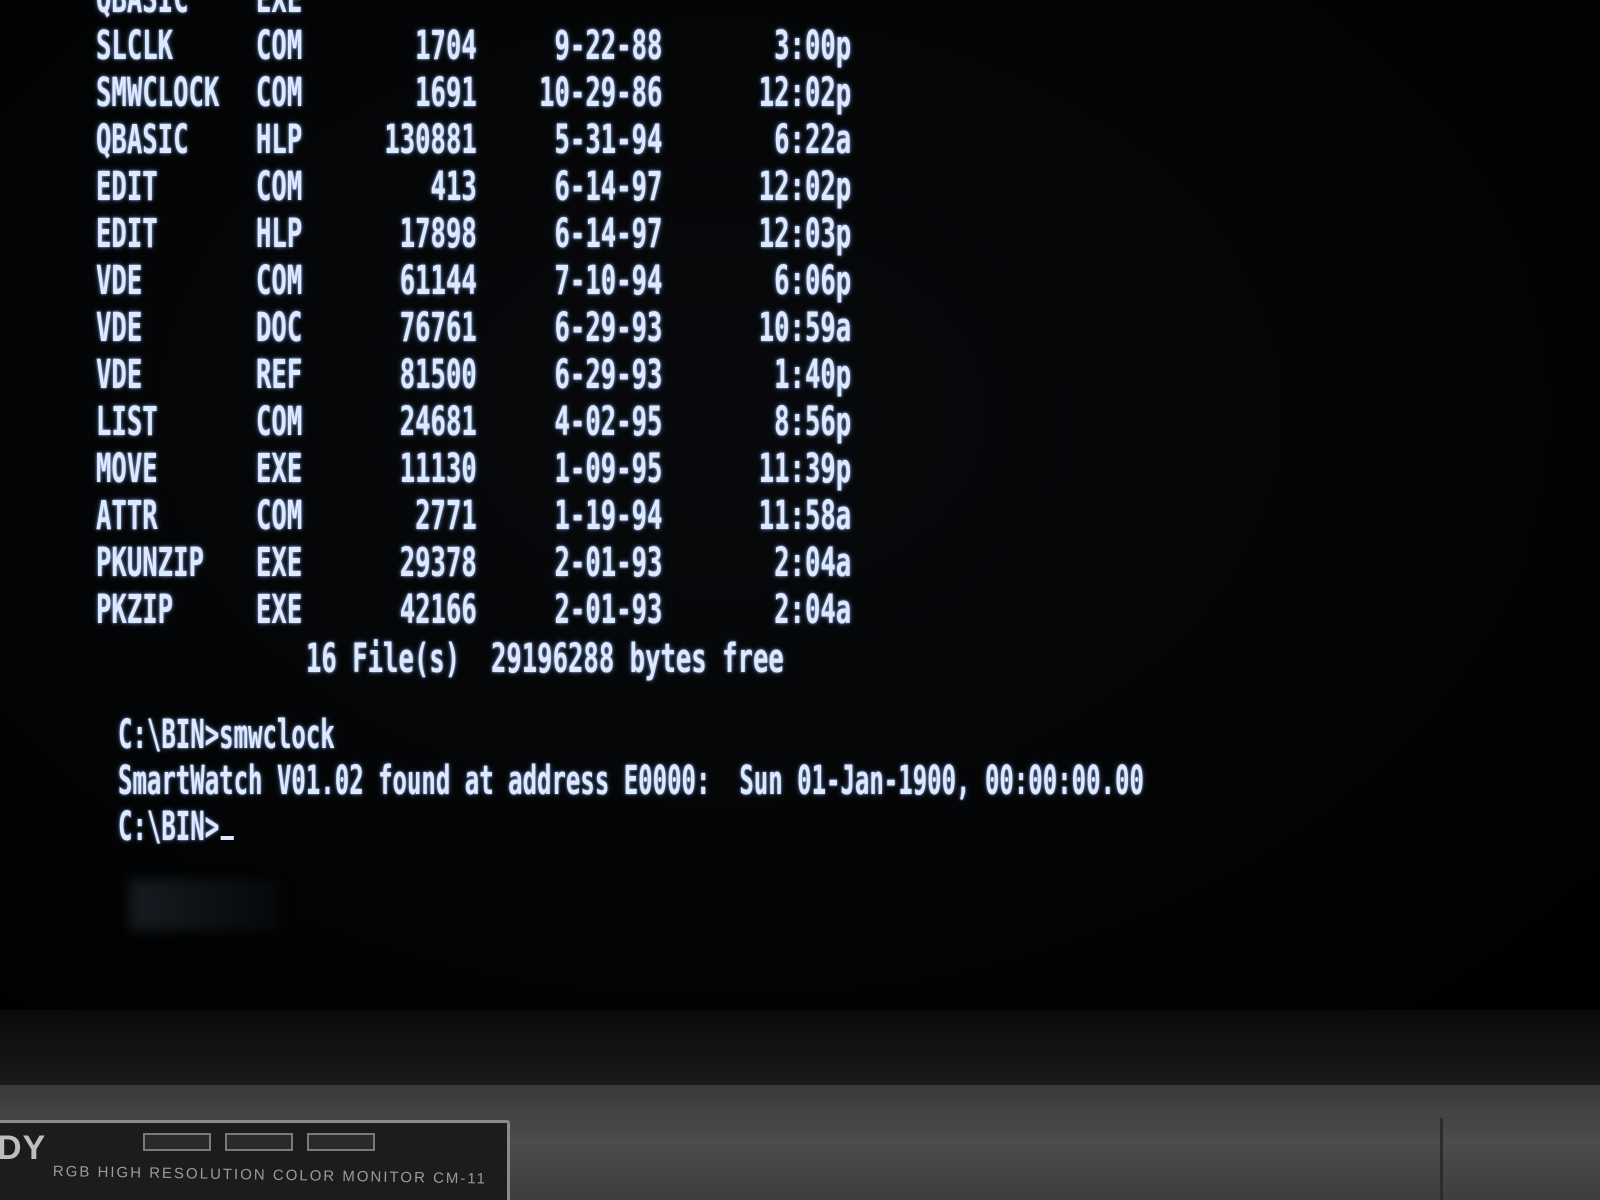  I want to click on listing-row: MOVE EXE 11130 1-09-95 11:39p, so click(473, 469).